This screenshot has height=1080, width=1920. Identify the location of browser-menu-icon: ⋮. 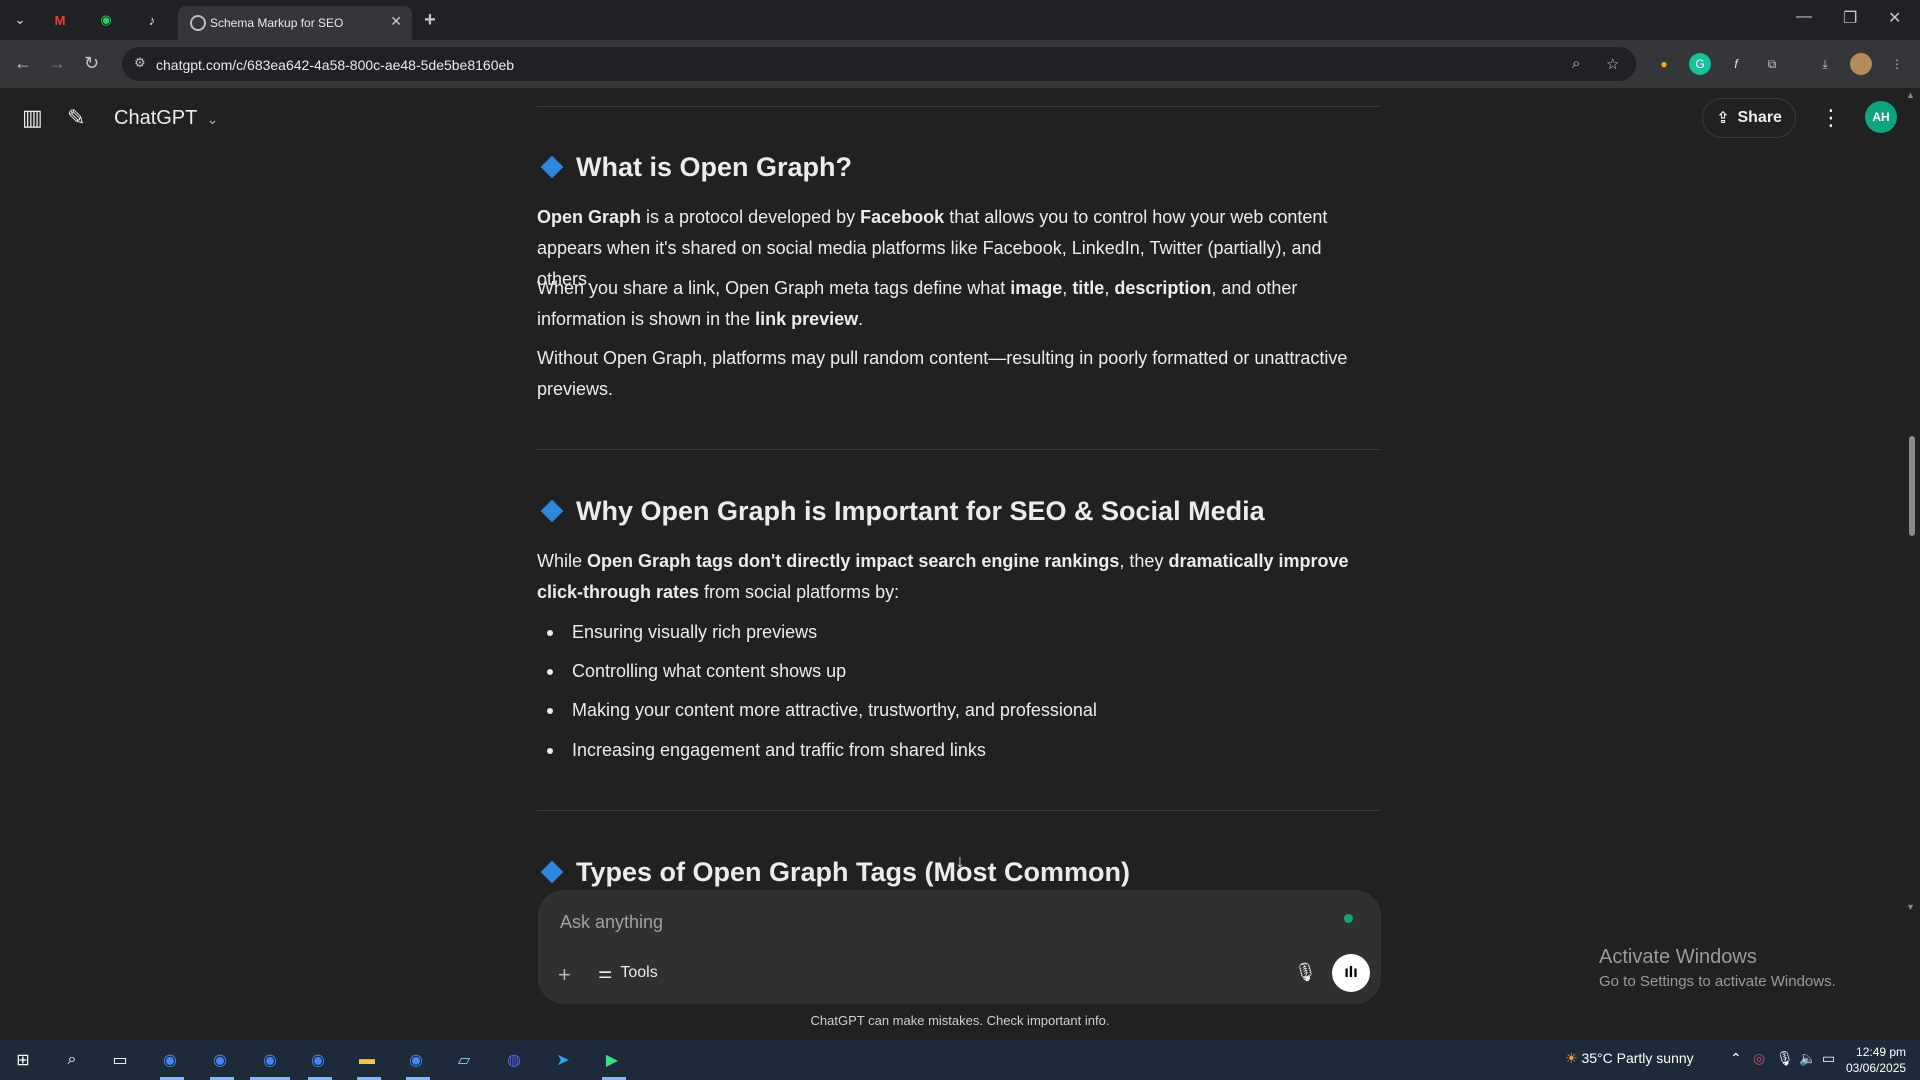
(1897, 64).